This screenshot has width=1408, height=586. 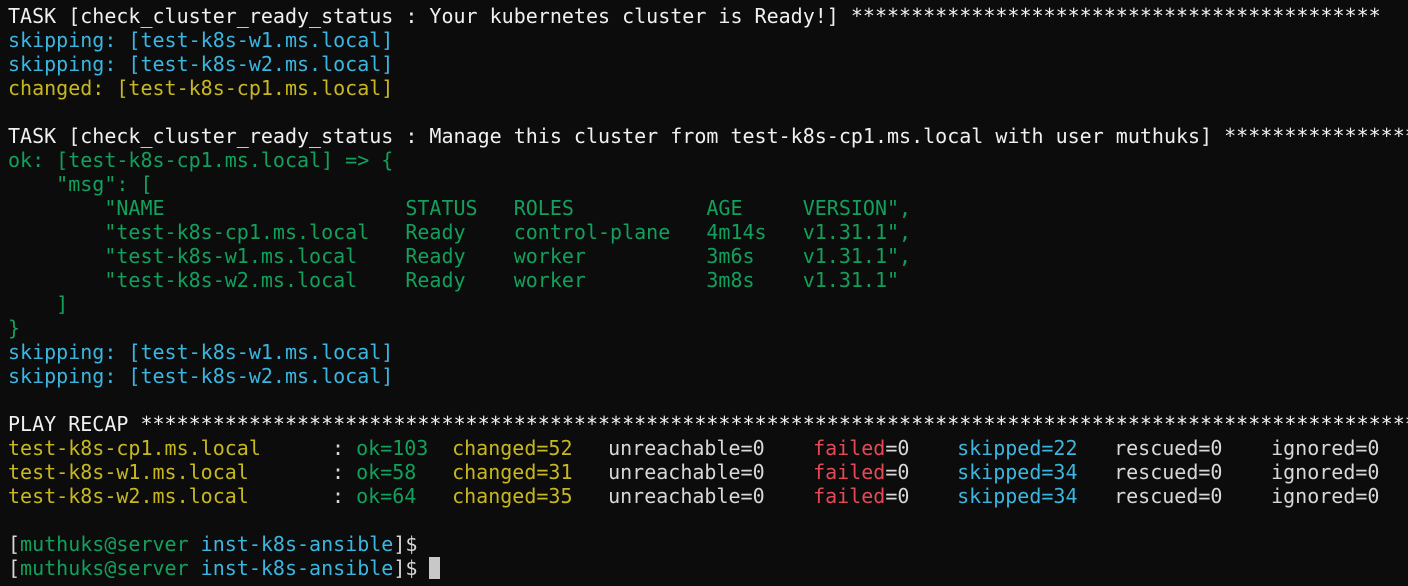 I want to click on recap-ok: ok=64, so click(x=386, y=496).